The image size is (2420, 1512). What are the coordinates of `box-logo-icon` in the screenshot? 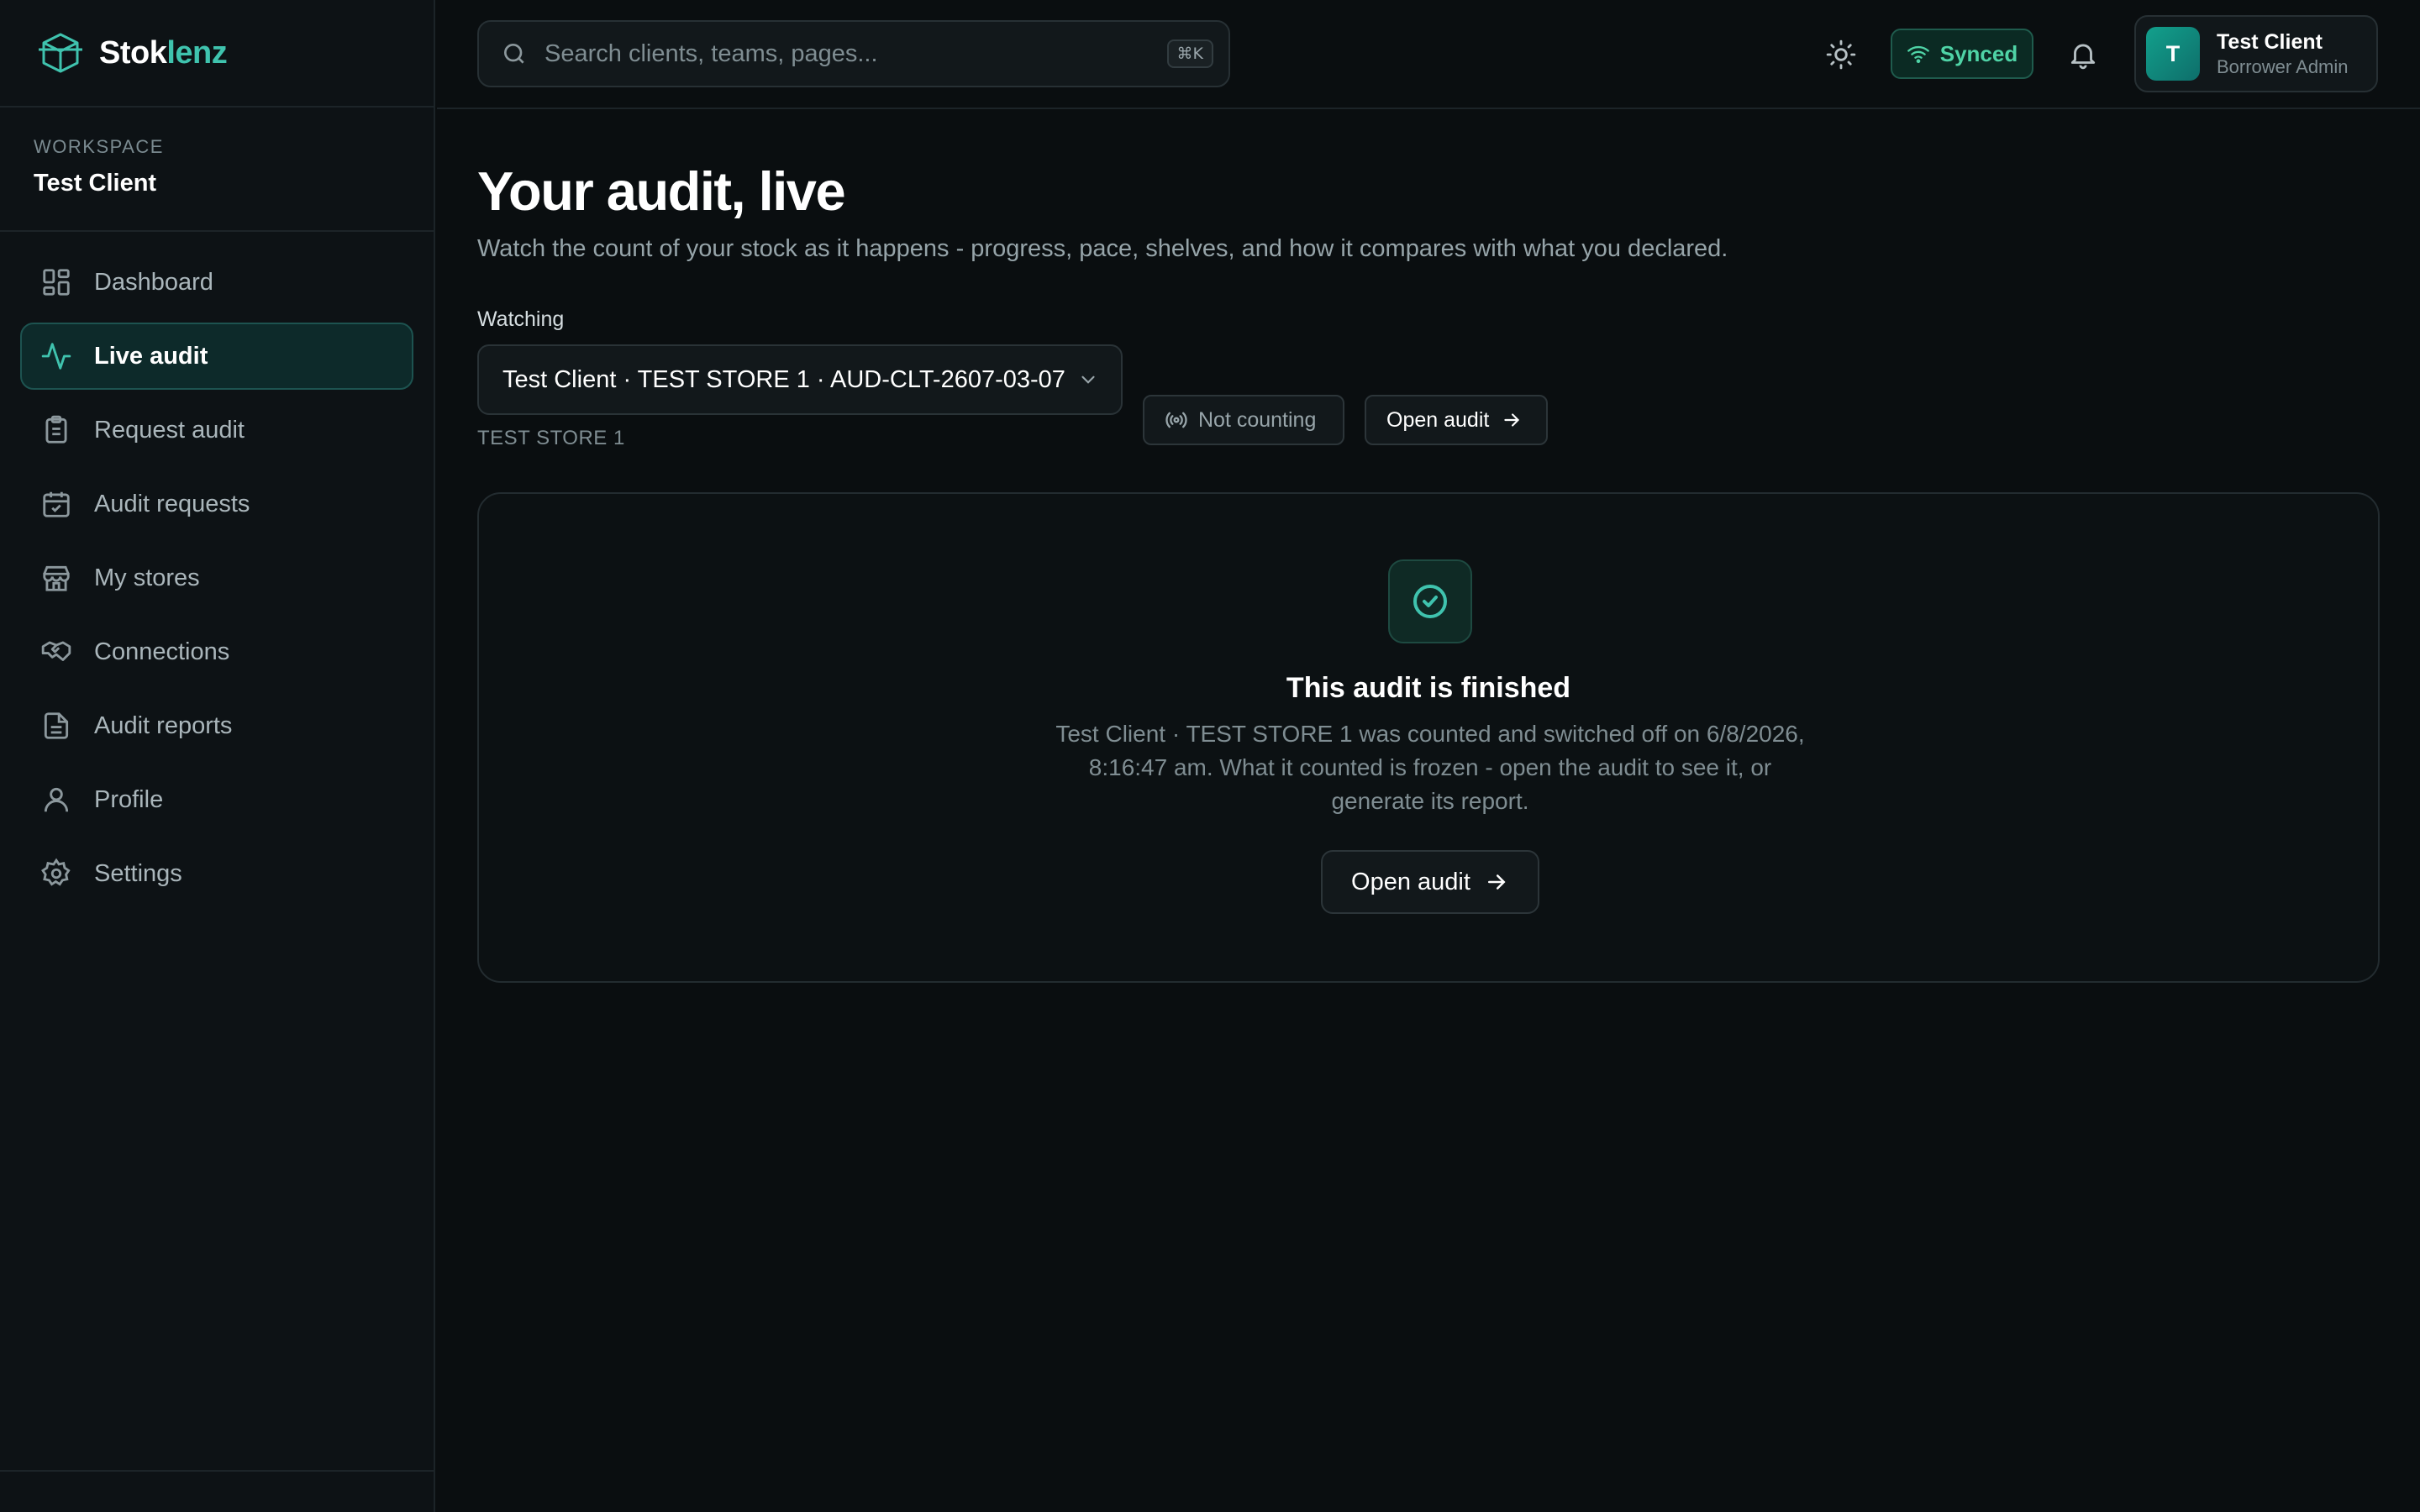 It's located at (60, 53).